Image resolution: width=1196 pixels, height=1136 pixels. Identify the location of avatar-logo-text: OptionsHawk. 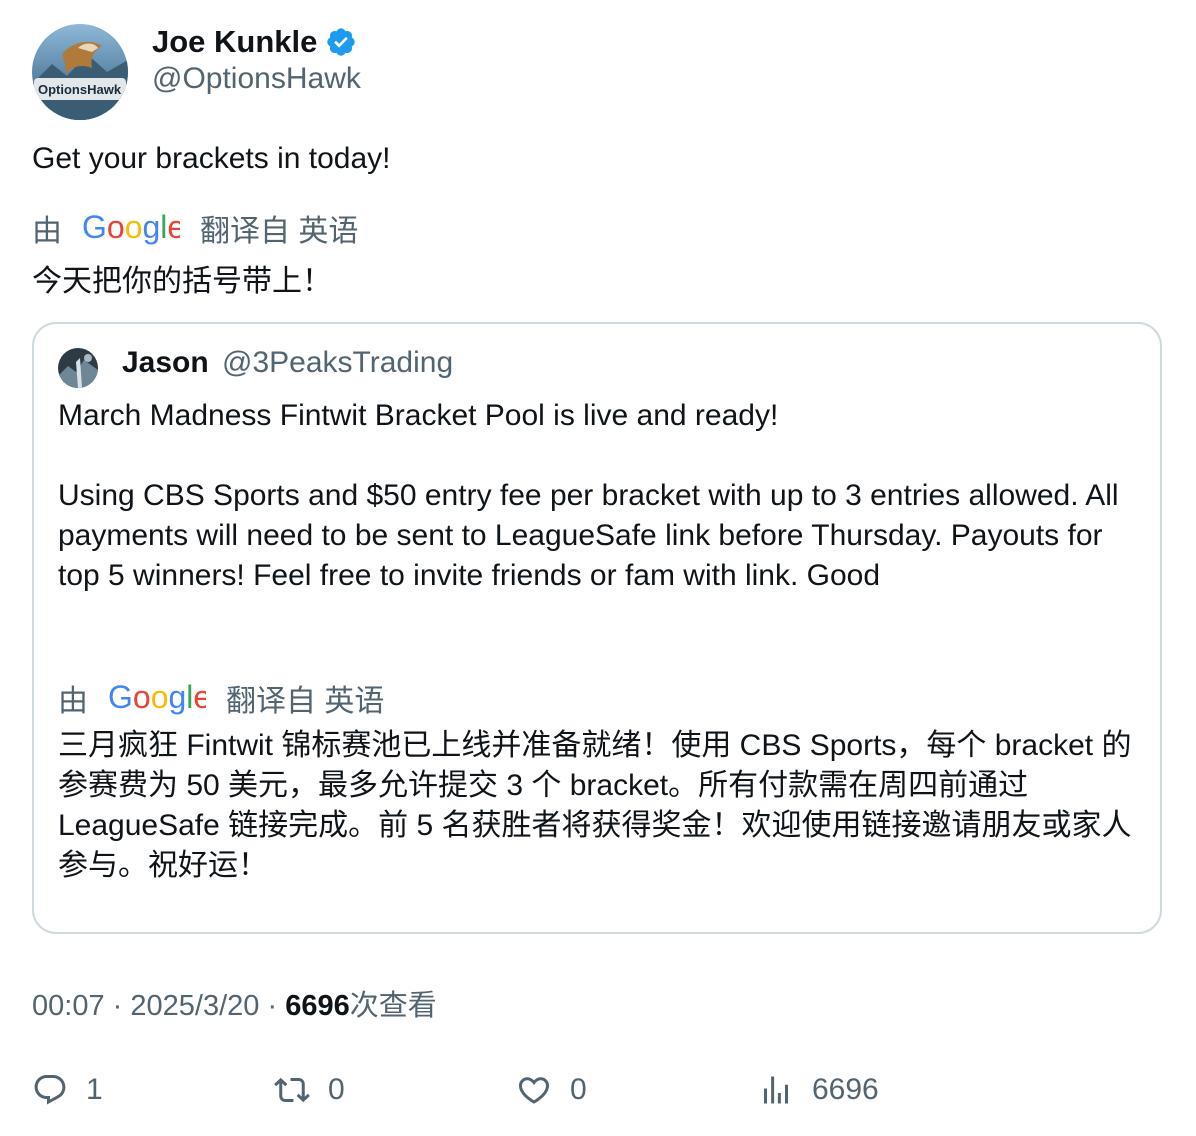
(80, 89).